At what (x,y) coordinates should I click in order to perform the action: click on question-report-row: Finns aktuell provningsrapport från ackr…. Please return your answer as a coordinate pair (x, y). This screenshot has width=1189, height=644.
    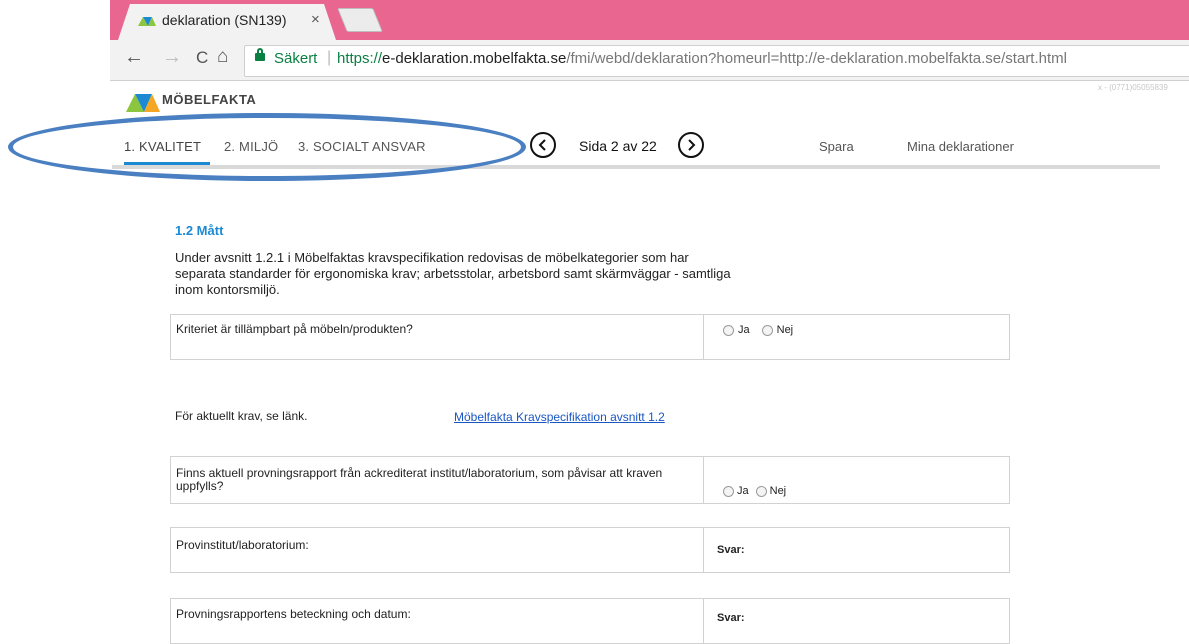
    Looking at the image, I should click on (590, 480).